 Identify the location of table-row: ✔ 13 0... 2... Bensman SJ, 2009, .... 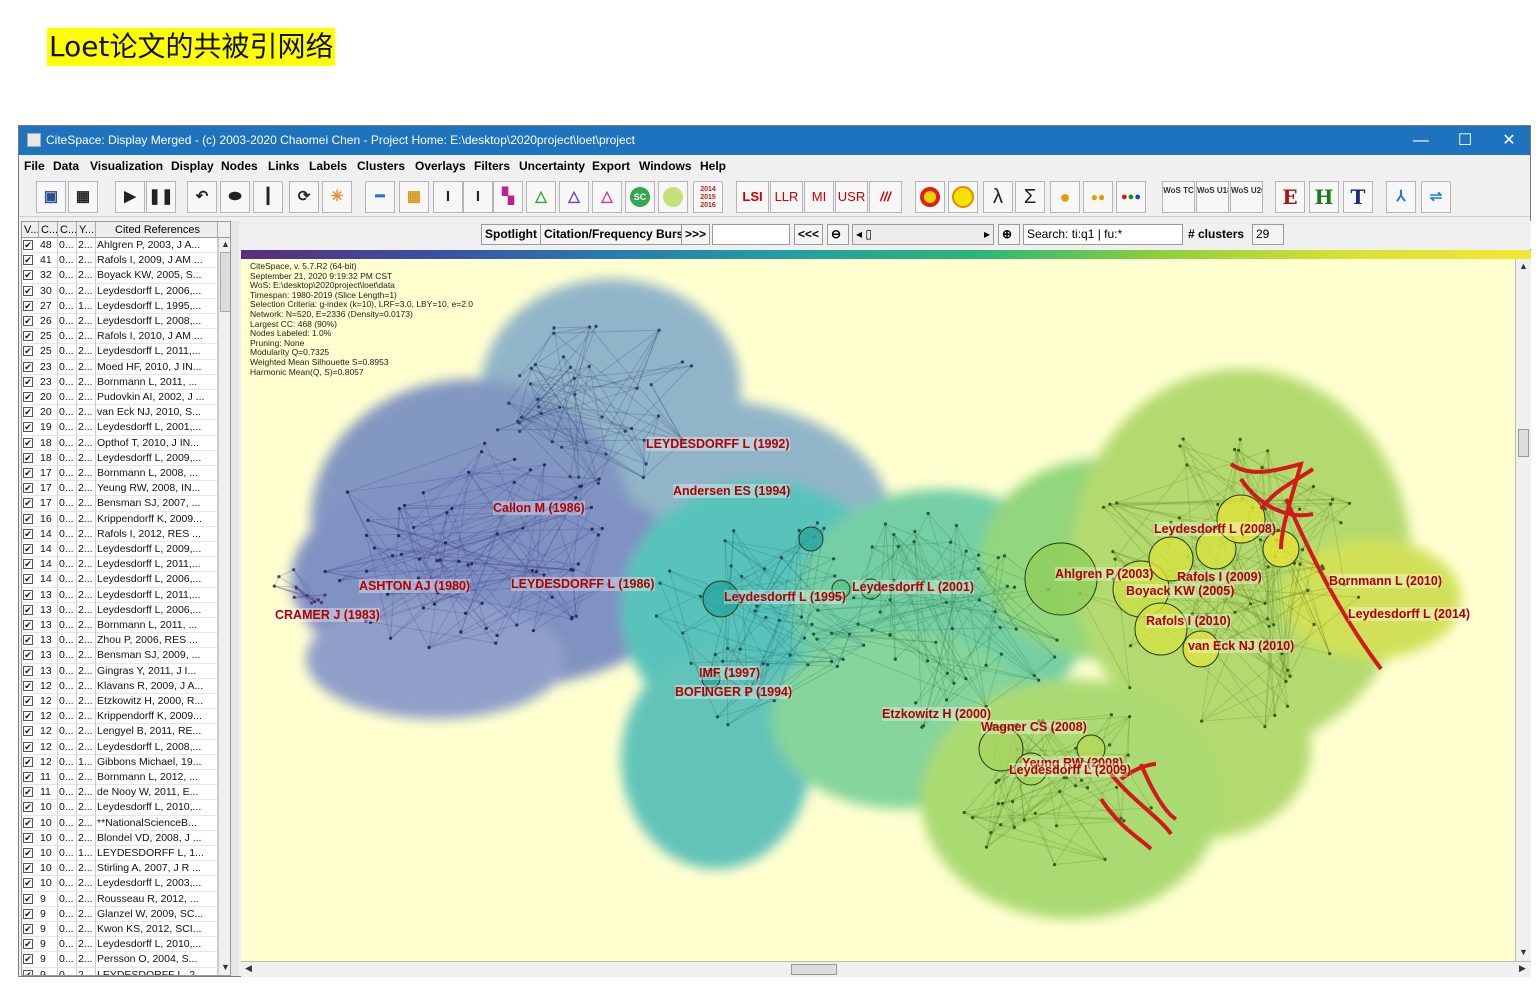
(120, 656).